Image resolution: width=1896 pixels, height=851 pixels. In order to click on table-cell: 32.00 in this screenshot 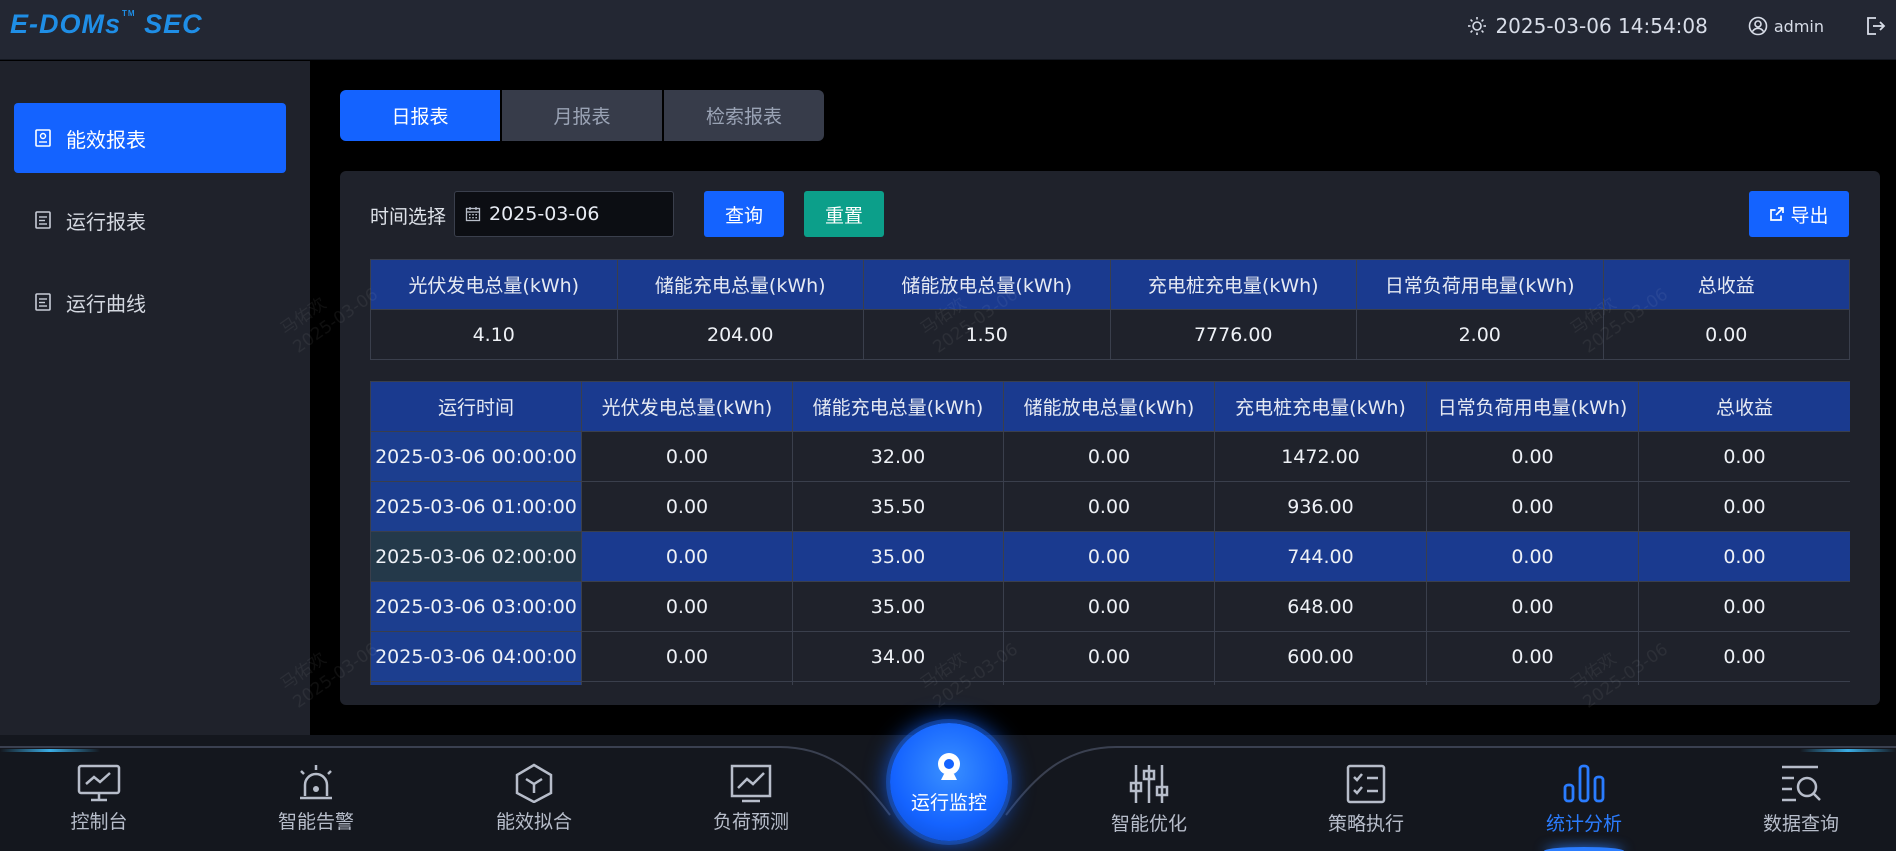, I will do `click(898, 456)`.